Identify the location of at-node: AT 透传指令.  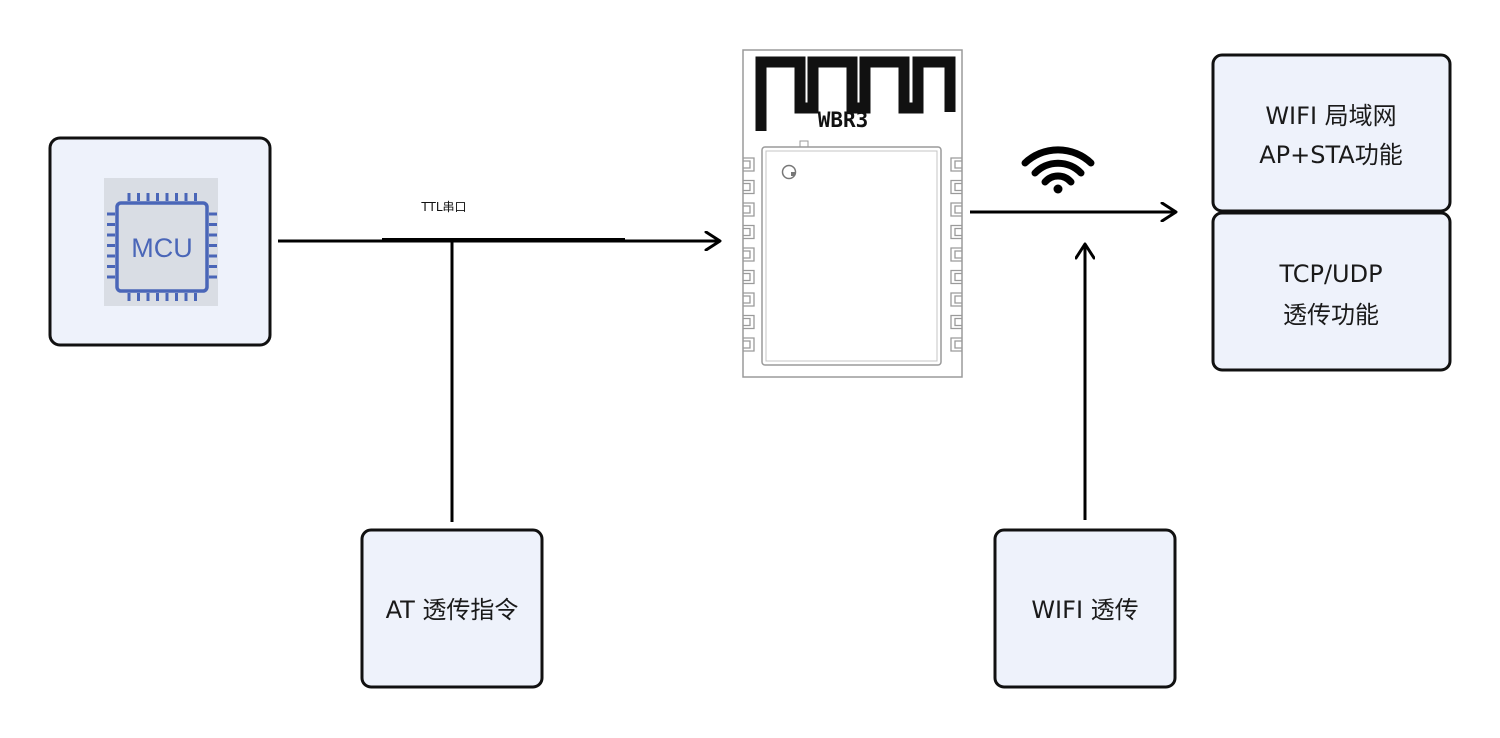
(452, 608).